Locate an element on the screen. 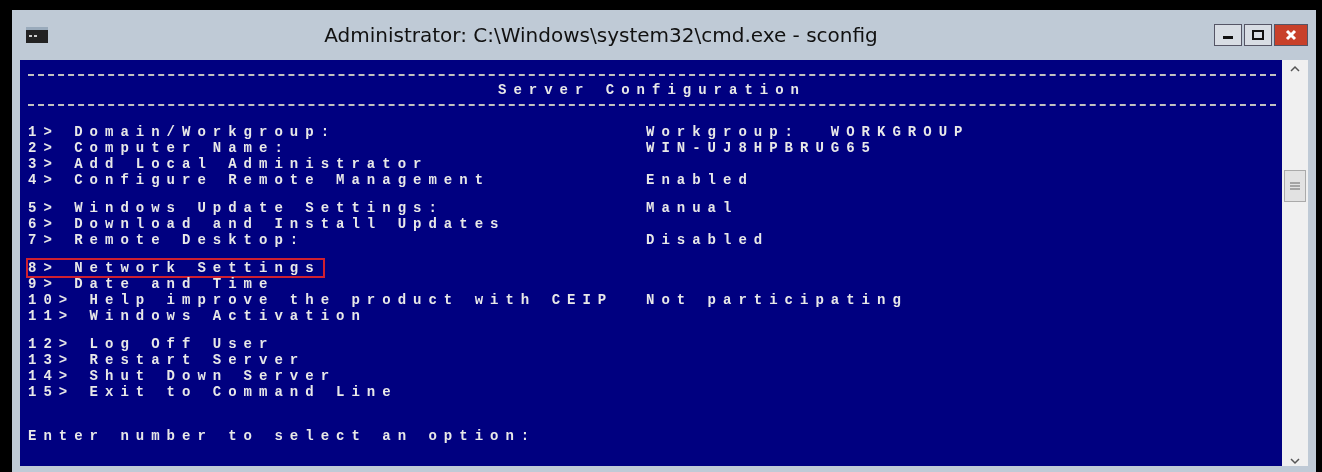  grip-icon is located at coordinates (1295, 186).